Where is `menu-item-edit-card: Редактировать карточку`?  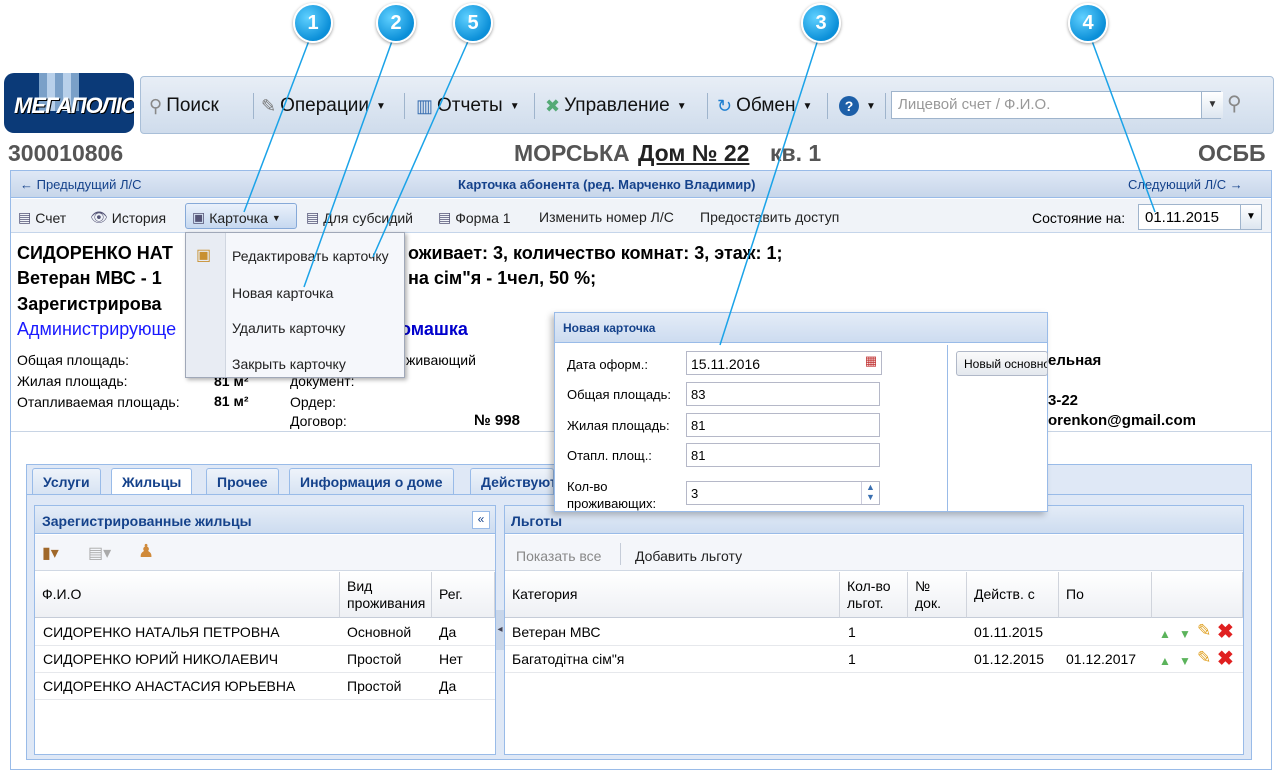 menu-item-edit-card: Редактировать карточку is located at coordinates (310, 256).